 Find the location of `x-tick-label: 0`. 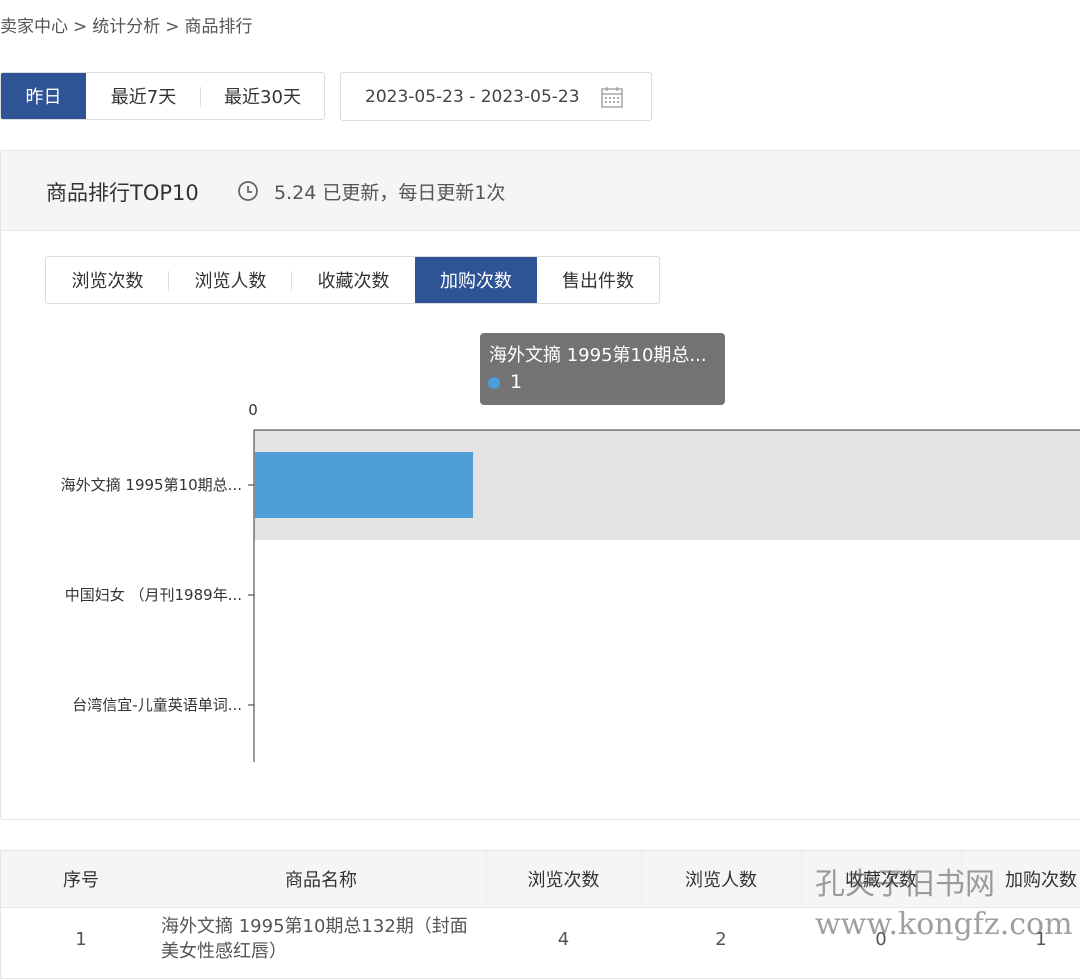

x-tick-label: 0 is located at coordinates (253, 410).